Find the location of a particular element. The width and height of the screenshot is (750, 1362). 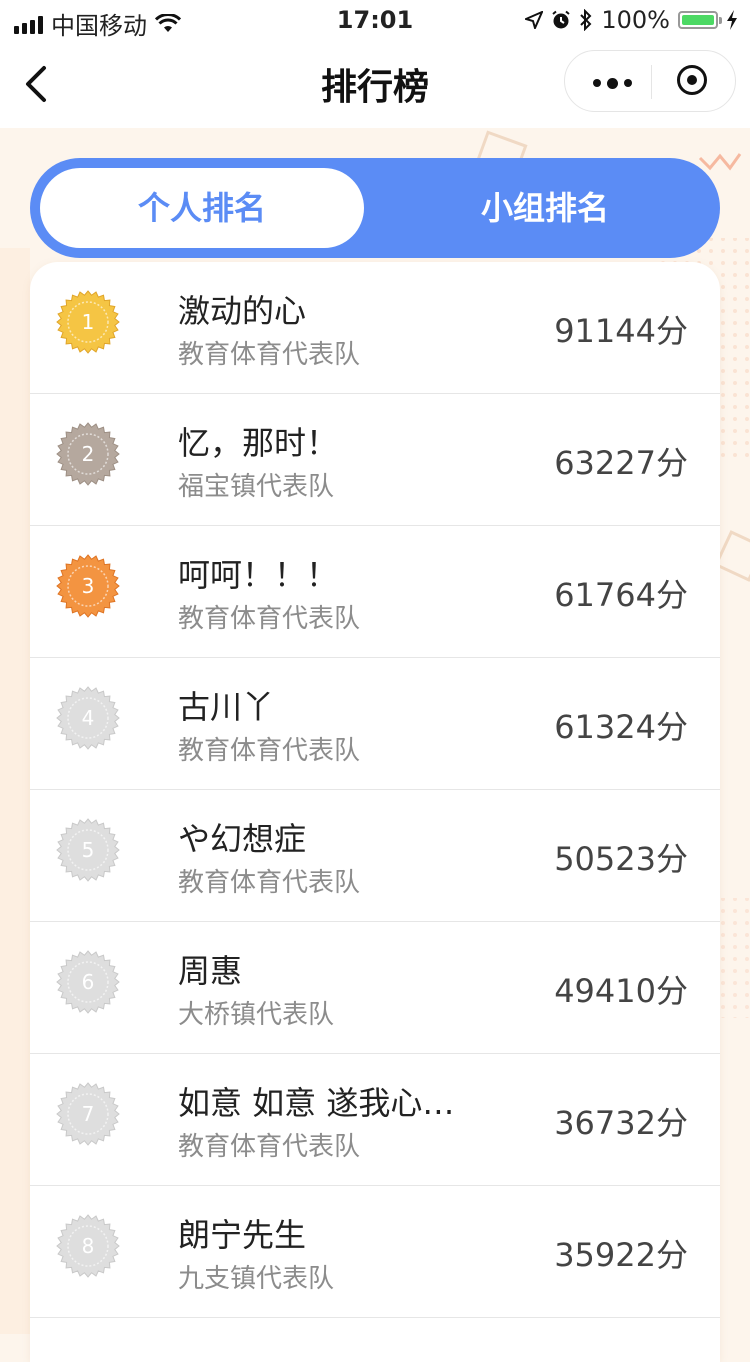

score-value: 63227分 is located at coordinates (621, 463).